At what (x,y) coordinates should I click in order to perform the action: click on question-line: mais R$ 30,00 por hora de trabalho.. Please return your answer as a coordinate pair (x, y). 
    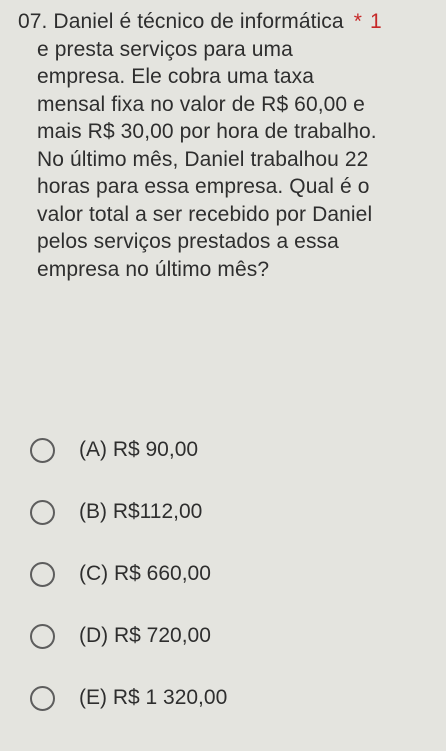
    Looking at the image, I should click on (207, 131).